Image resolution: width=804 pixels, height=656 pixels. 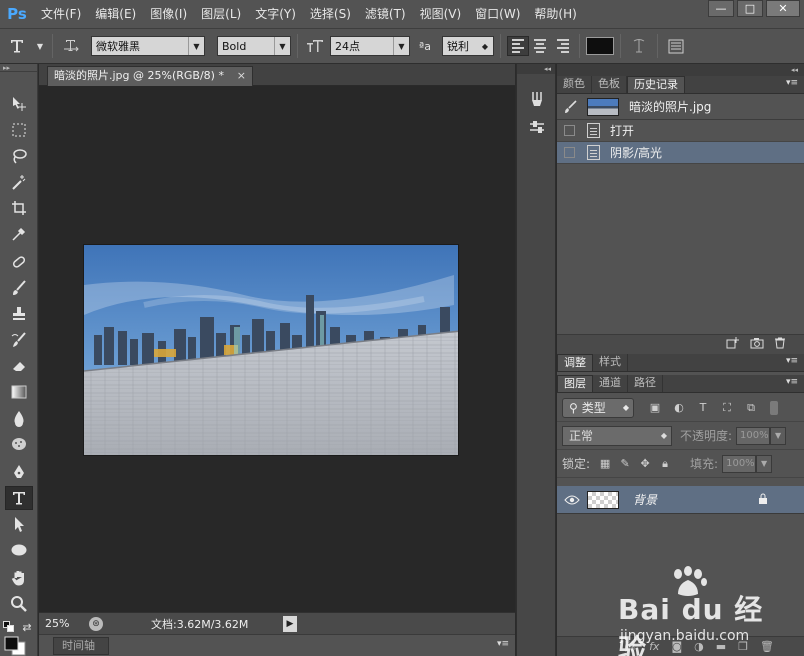 What do you see at coordinates (19, 104) in the screenshot?
I see `move-tool-icon` at bounding box center [19, 104].